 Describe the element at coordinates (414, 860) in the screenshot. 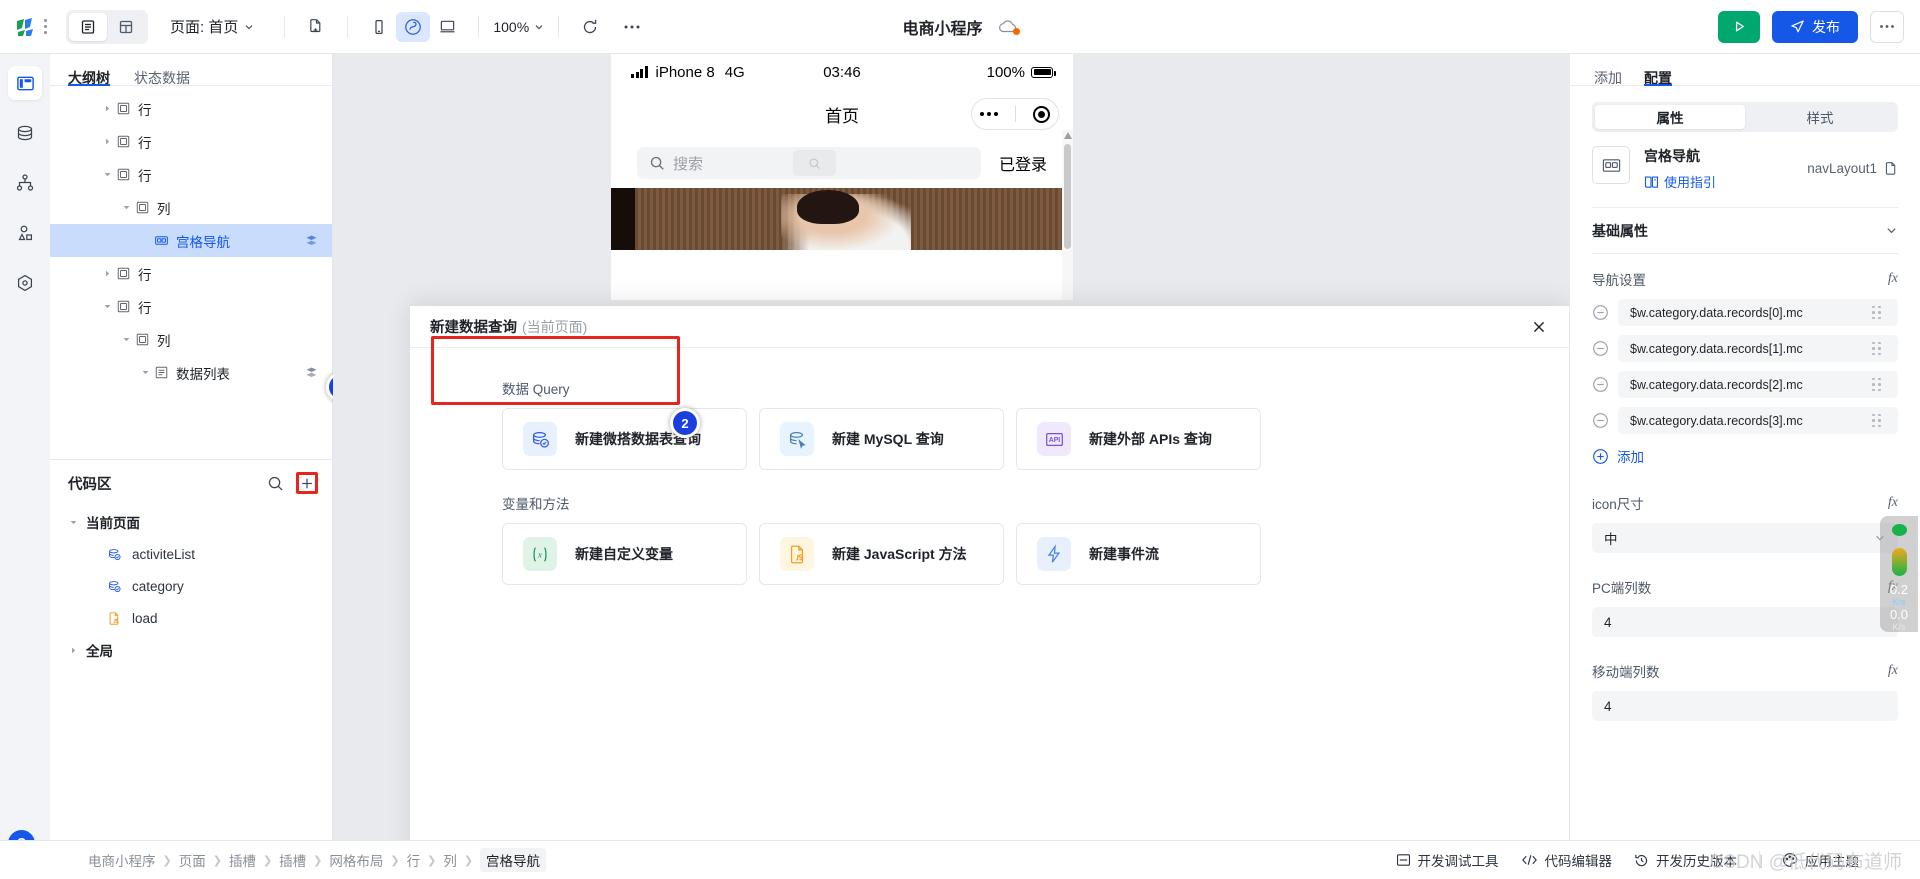

I see `breadcrumb-item-5: 行` at that location.